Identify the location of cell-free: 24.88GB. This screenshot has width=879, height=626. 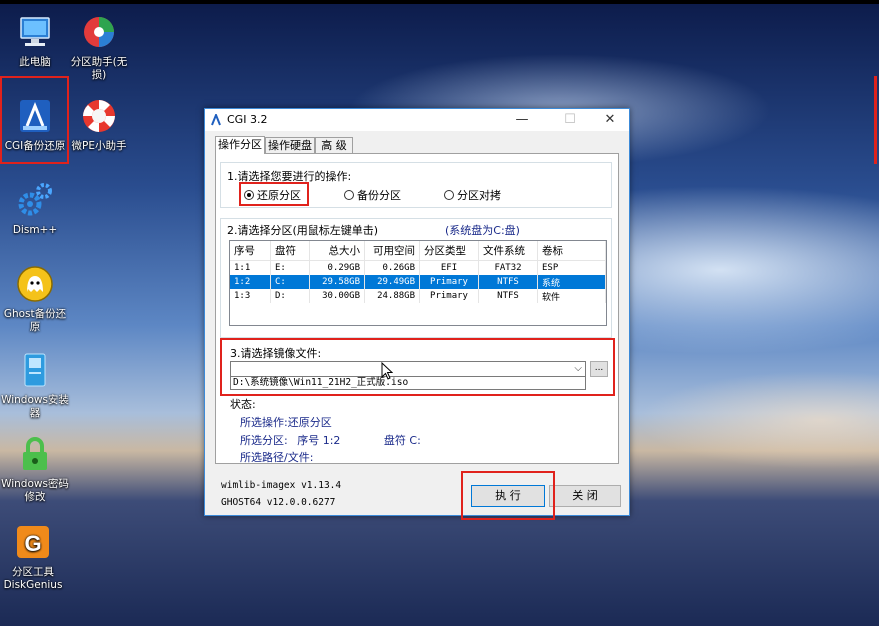
(392, 296).